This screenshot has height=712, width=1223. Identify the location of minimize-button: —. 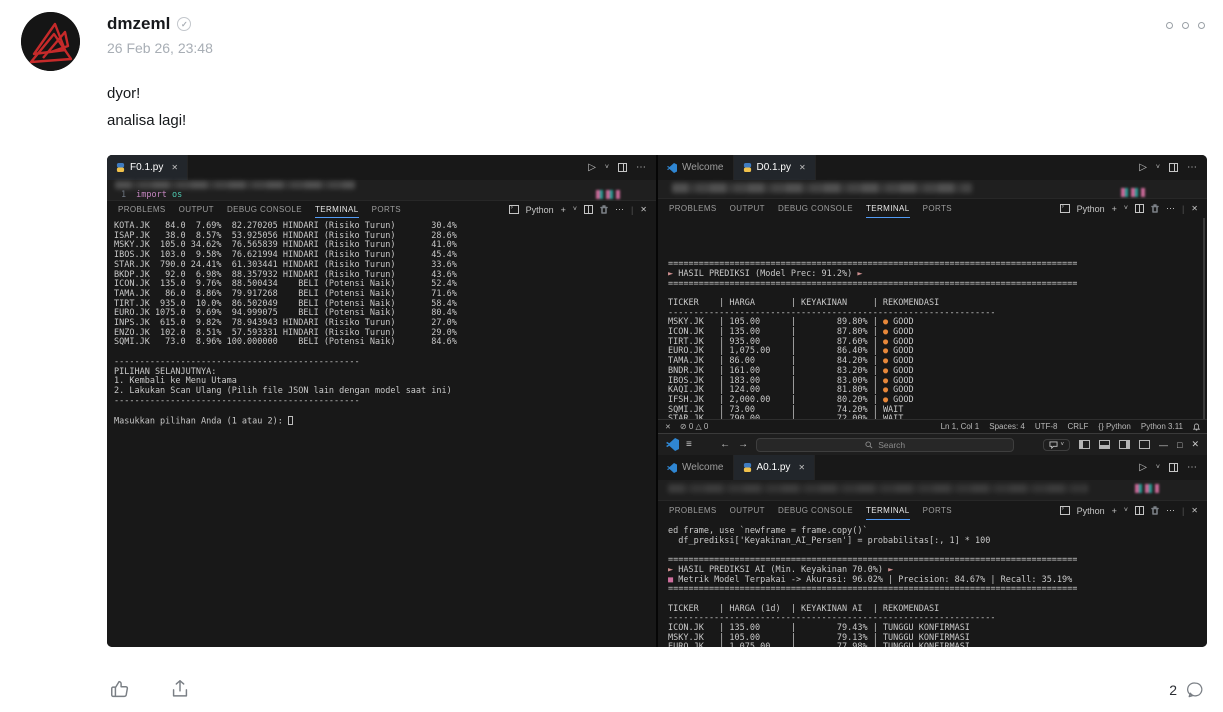
(1163, 445).